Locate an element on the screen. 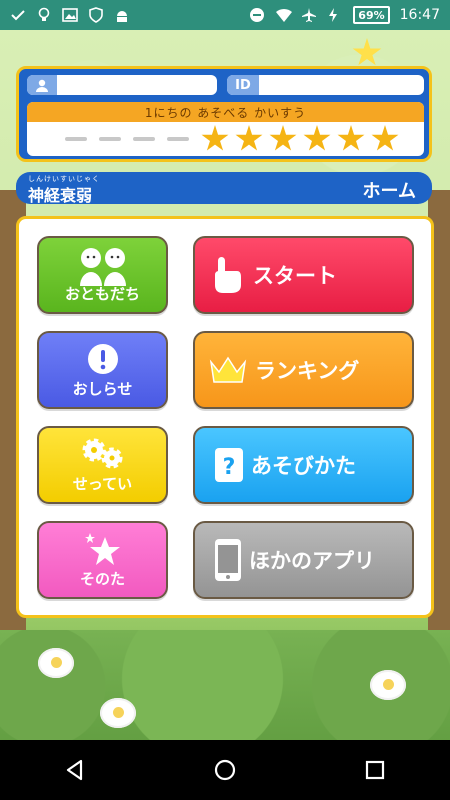 Image resolution: width=450 pixels, height=800 pixels. home-button is located at coordinates (225, 770).